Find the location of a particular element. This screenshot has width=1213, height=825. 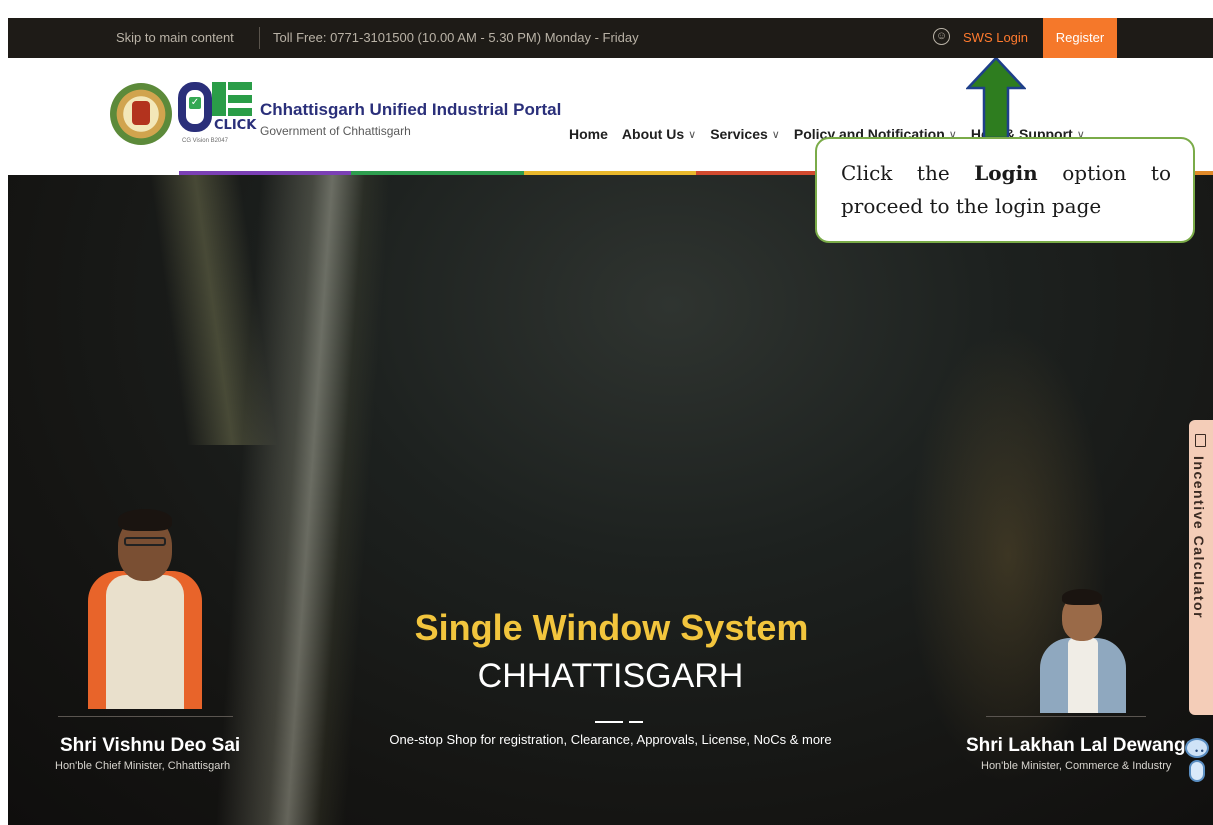

nav-item-services: Services ∨ is located at coordinates (745, 134).